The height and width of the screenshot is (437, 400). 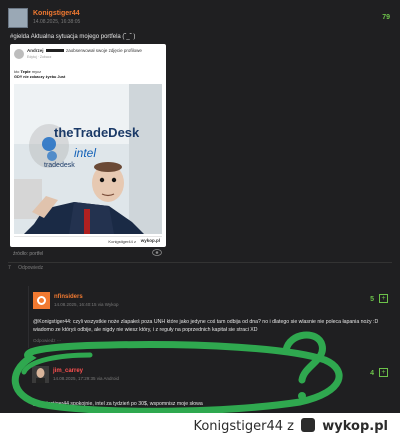 I want to click on post-date: 14.08.2025, 16:38:05, so click(x=57, y=22).